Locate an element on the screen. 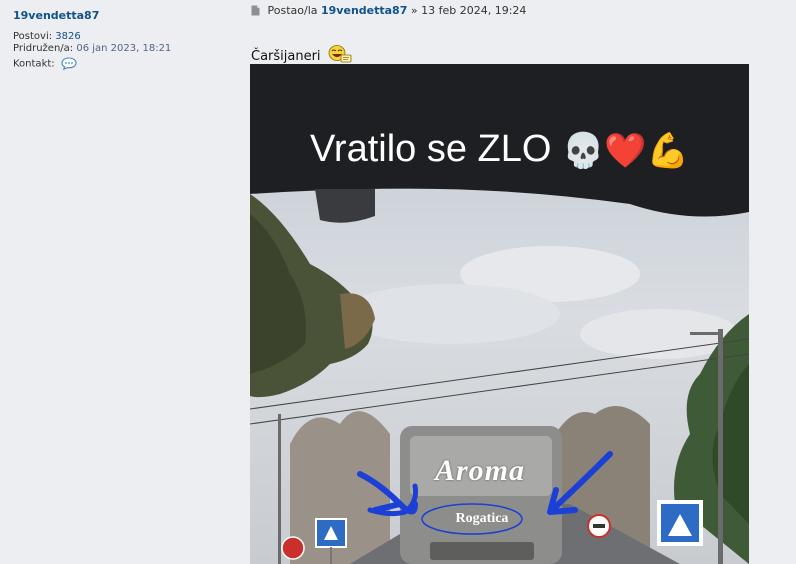 The width and height of the screenshot is (796, 564). bus-destination-text: Rogatica is located at coordinates (482, 518).